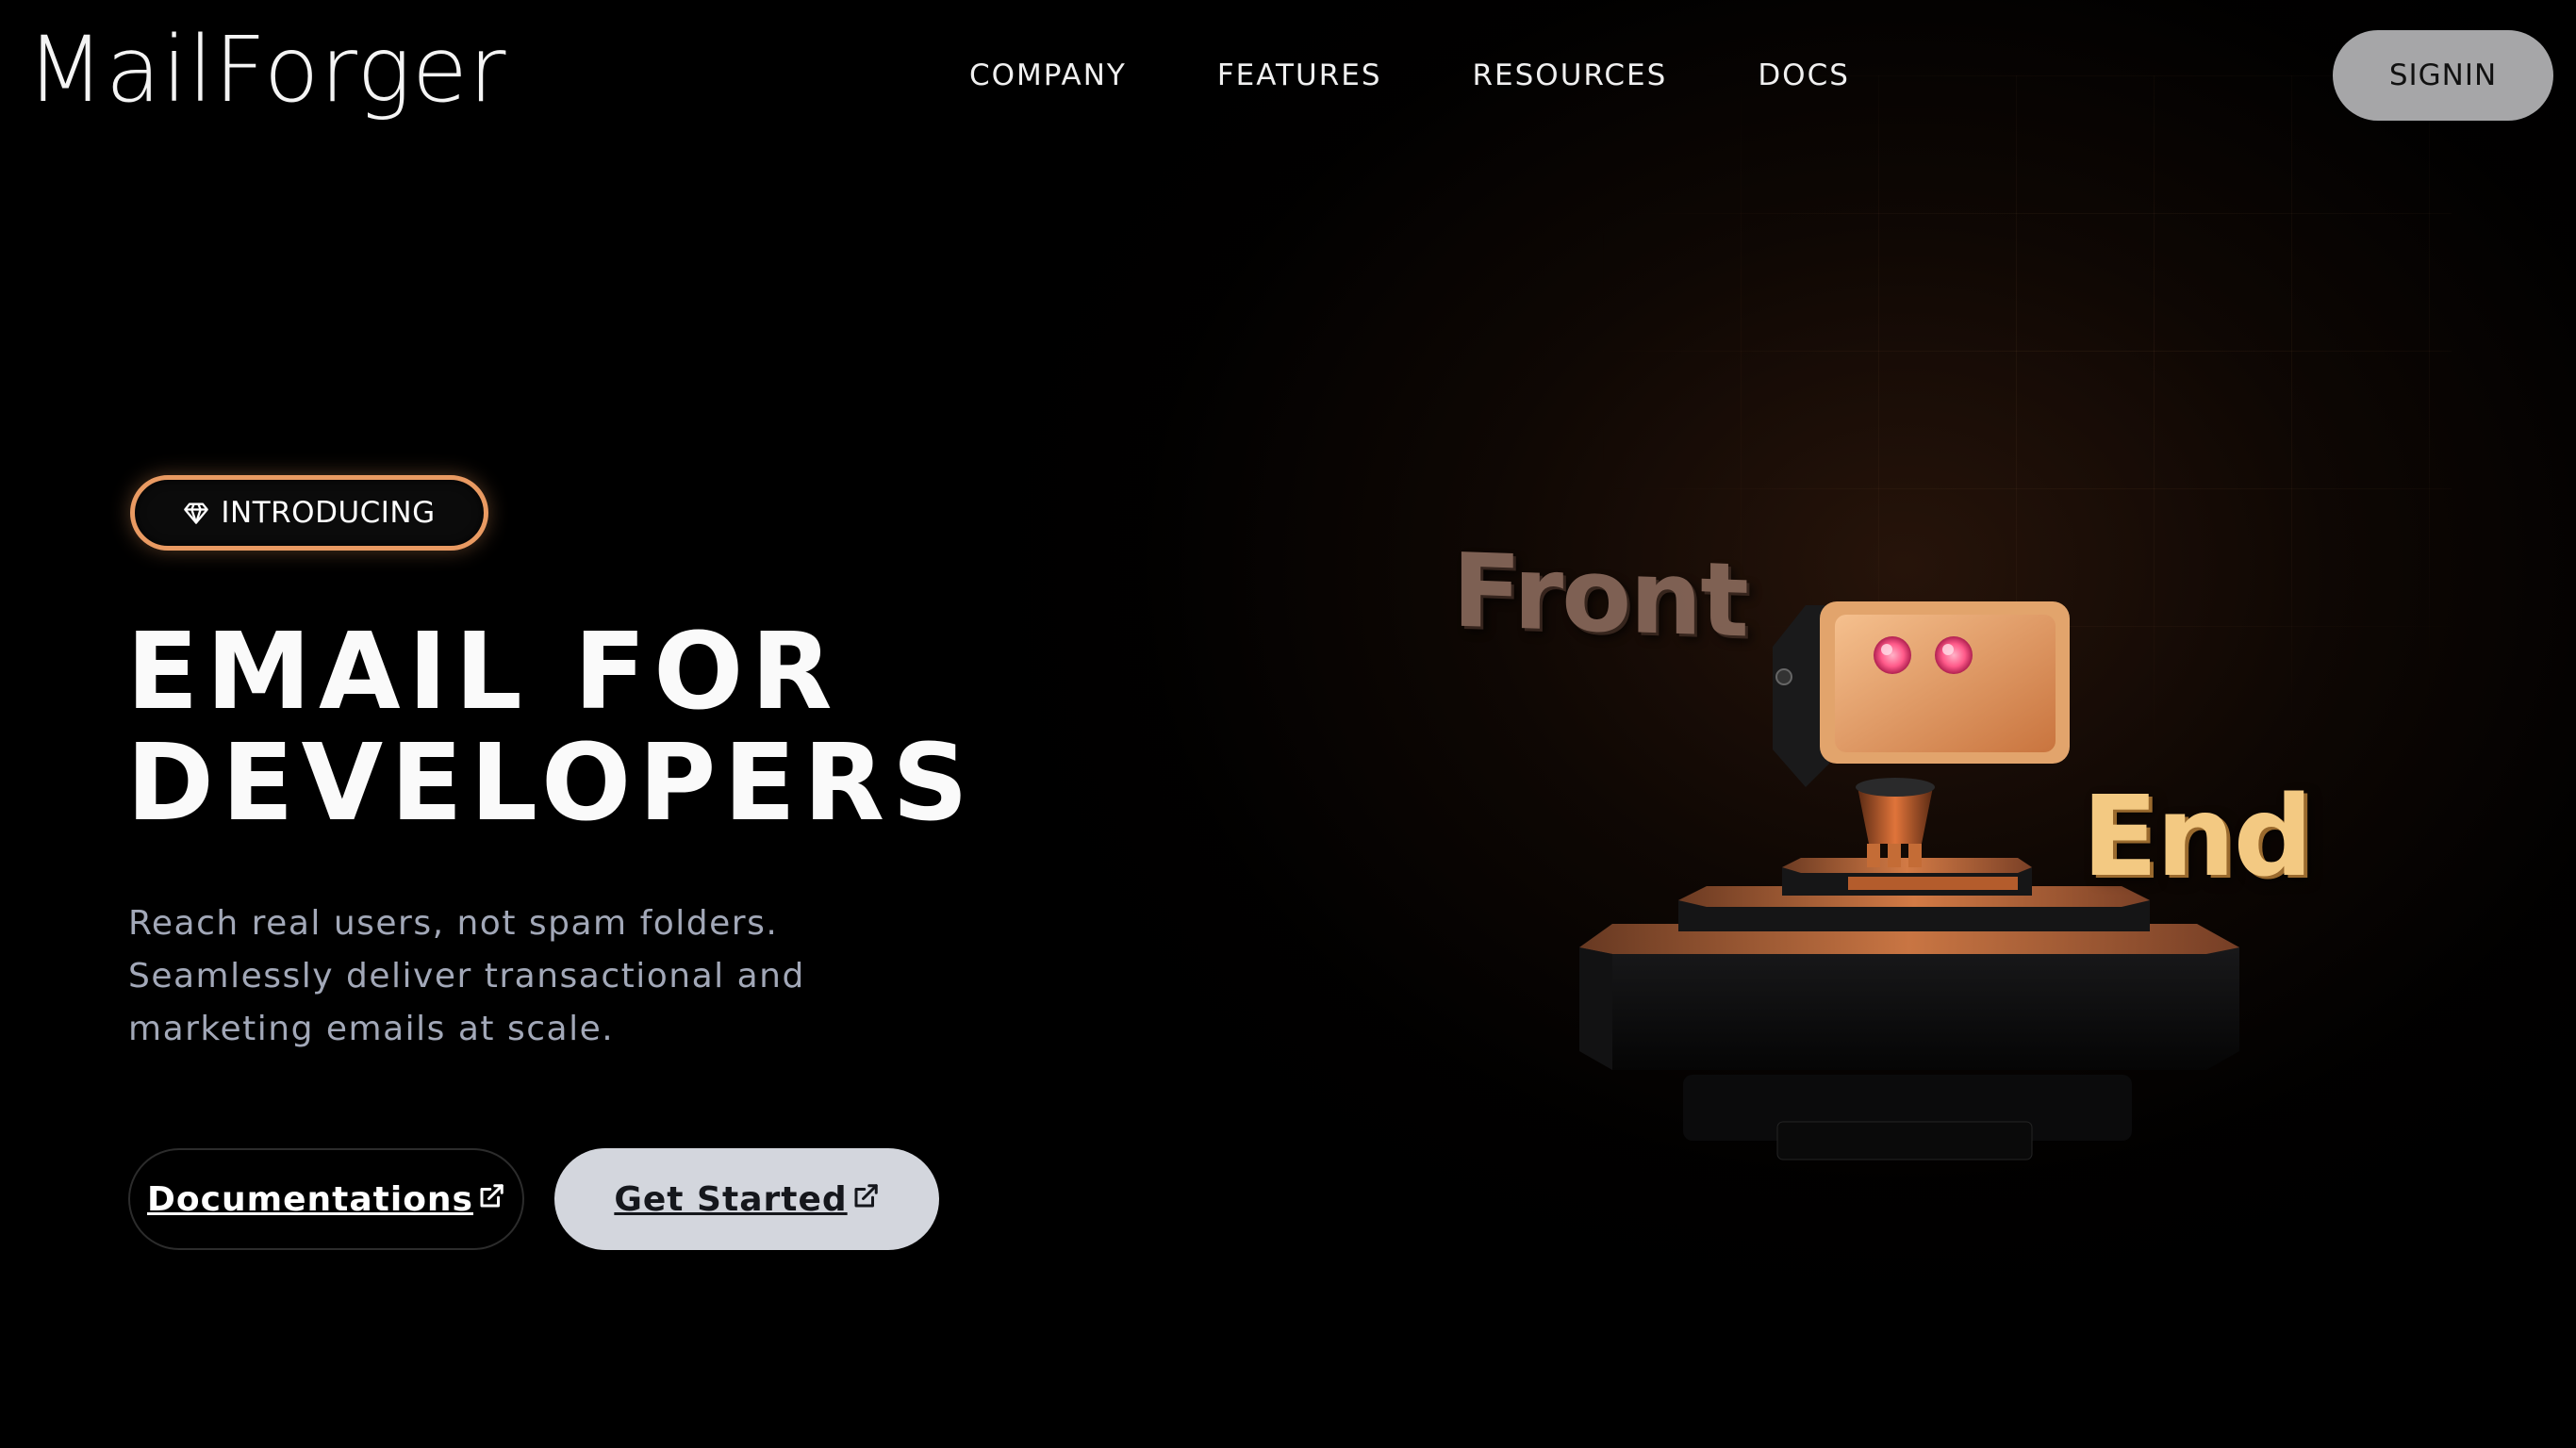 The width and height of the screenshot is (2576, 1448). I want to click on badge-label: INTRODUCING, so click(328, 513).